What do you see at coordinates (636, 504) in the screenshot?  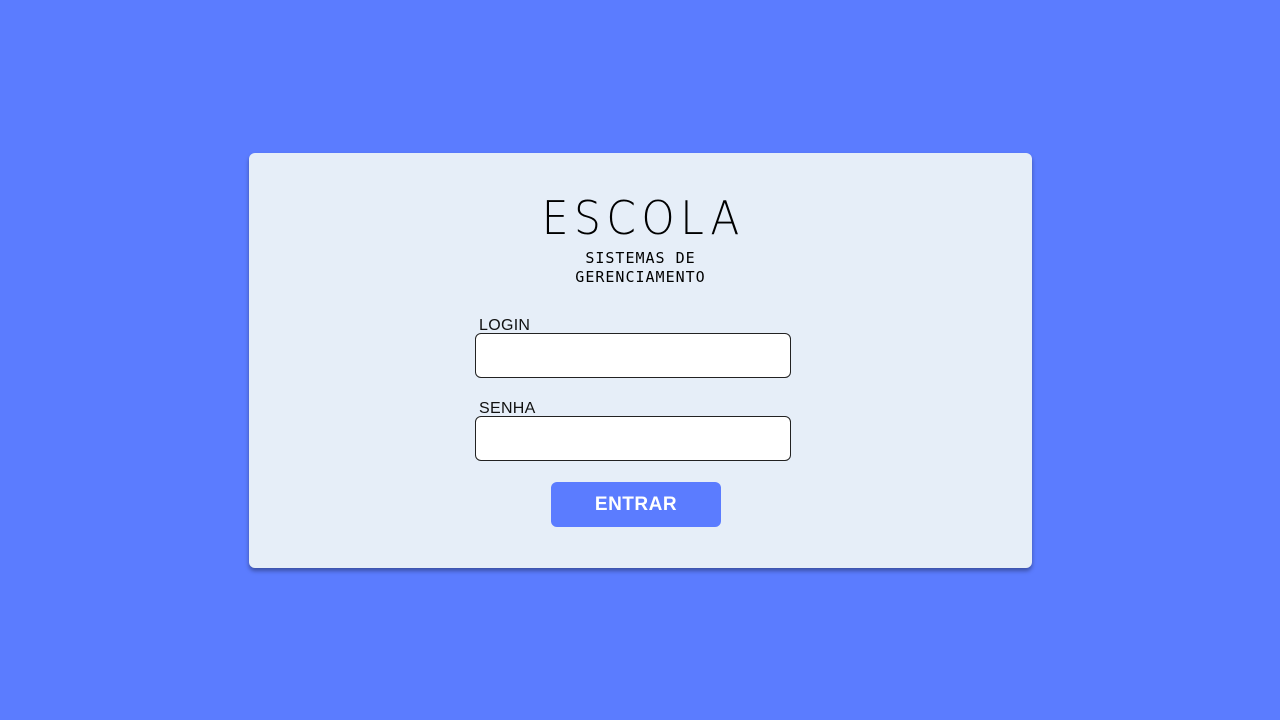 I see `entrar-button: ENTRAR` at bounding box center [636, 504].